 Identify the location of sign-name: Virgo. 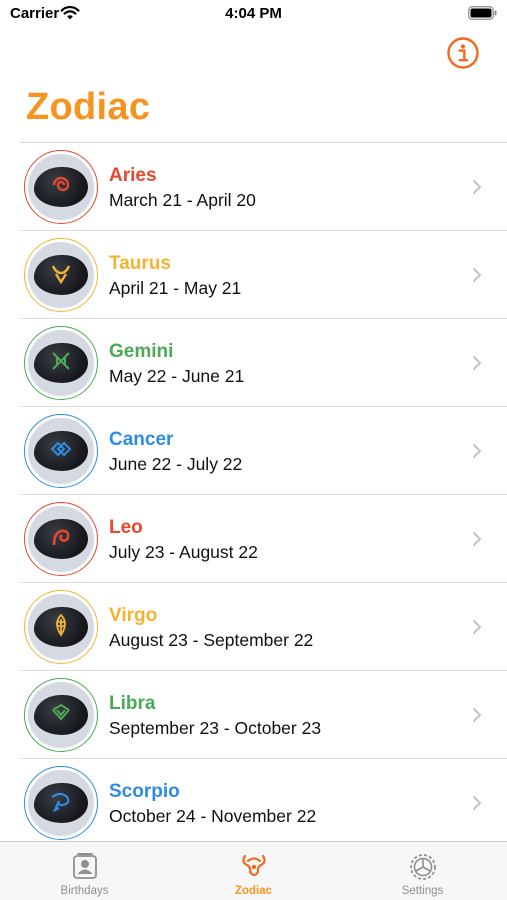
(133, 615).